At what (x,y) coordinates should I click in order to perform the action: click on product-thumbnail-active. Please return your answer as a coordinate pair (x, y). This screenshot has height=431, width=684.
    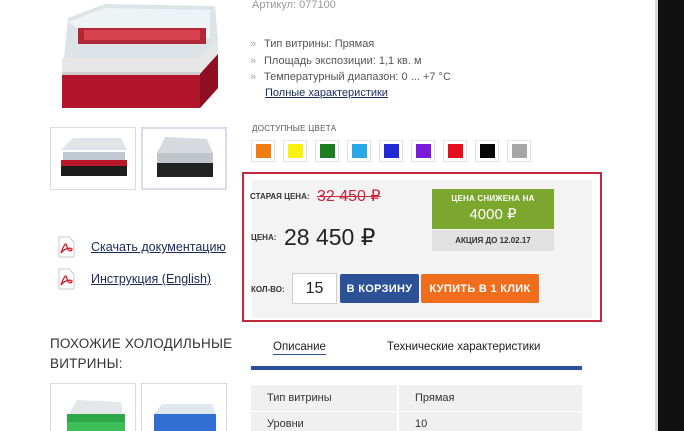
    Looking at the image, I should click on (184, 158).